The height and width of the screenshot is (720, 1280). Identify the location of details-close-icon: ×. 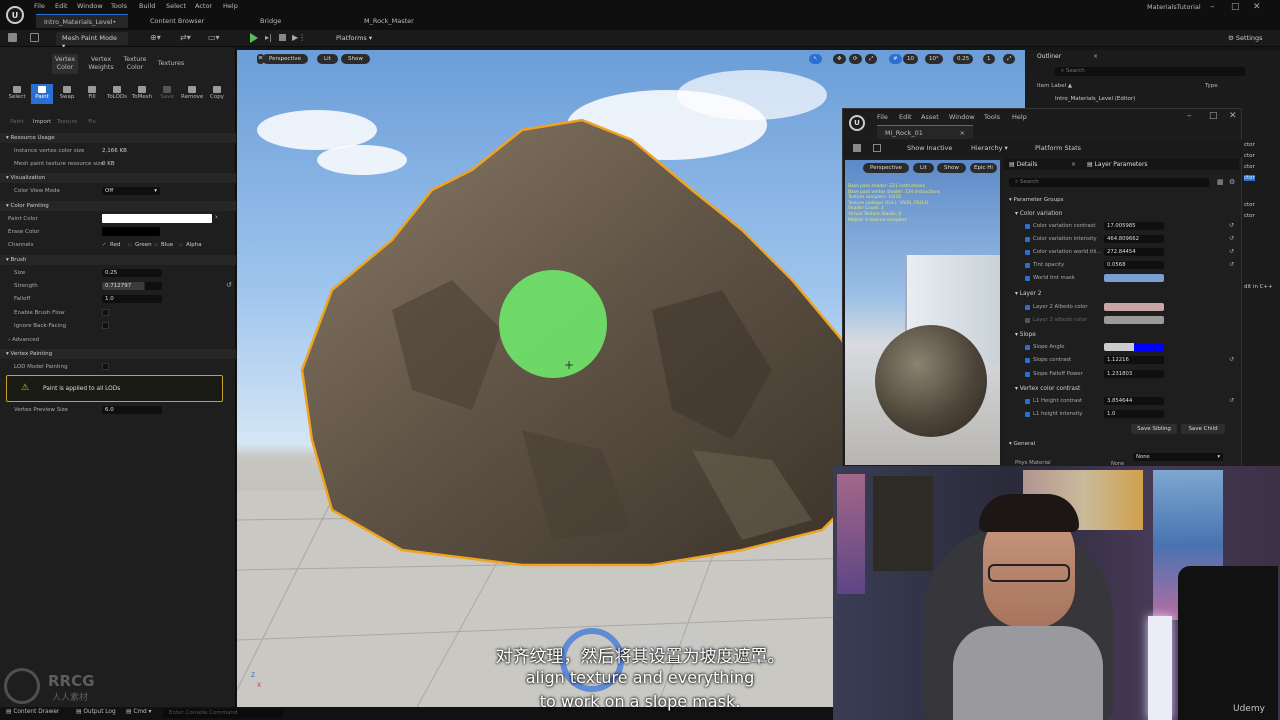
(1073, 164).